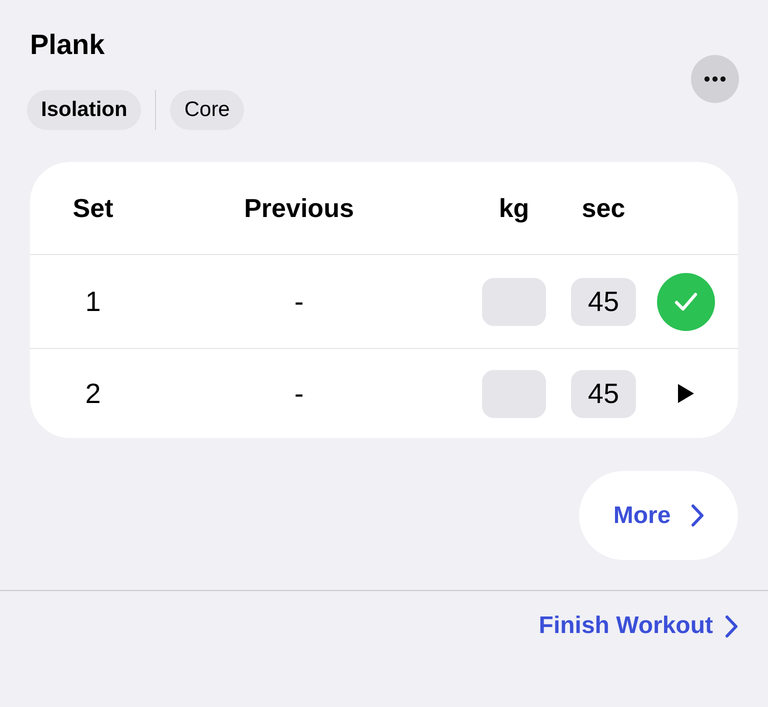 The width and height of the screenshot is (768, 707). I want to click on exercise-title: Plank, so click(67, 45).